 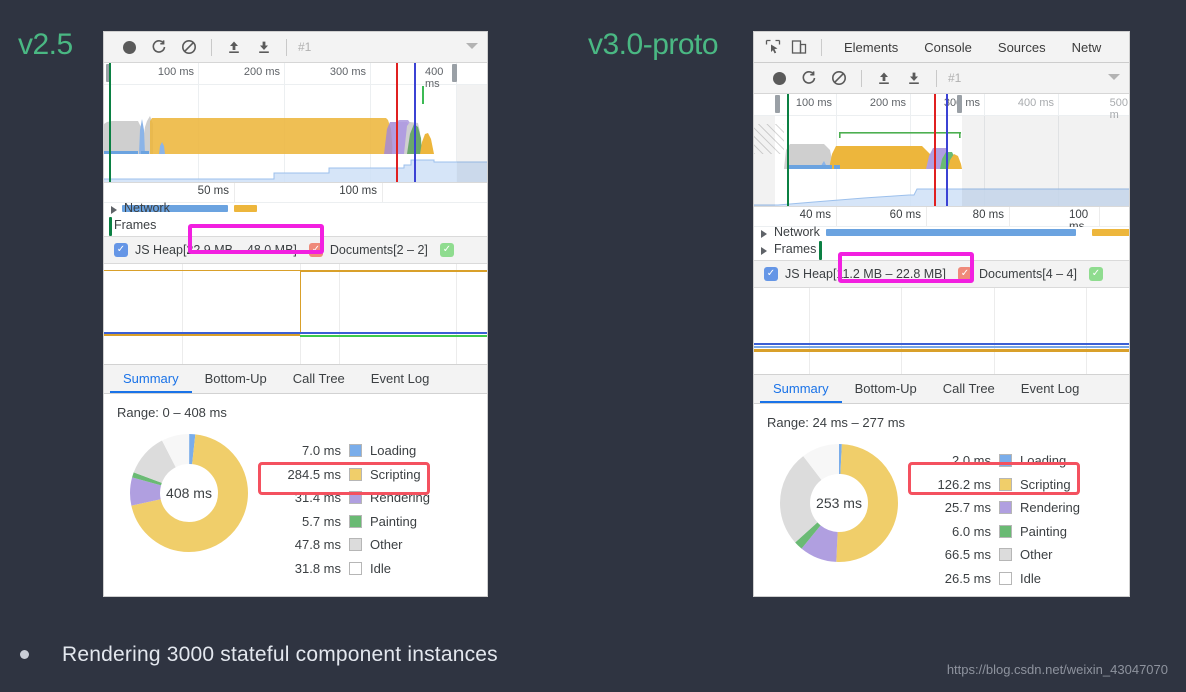 I want to click on overview-pane-left: 100 ms 200 ms 300 ms 400 ms, so click(x=295, y=123).